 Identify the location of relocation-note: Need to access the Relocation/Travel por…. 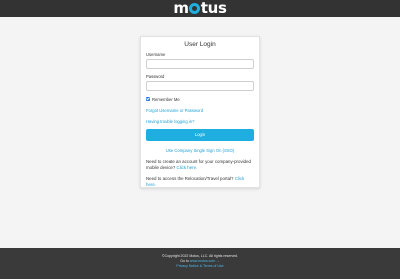
(200, 182).